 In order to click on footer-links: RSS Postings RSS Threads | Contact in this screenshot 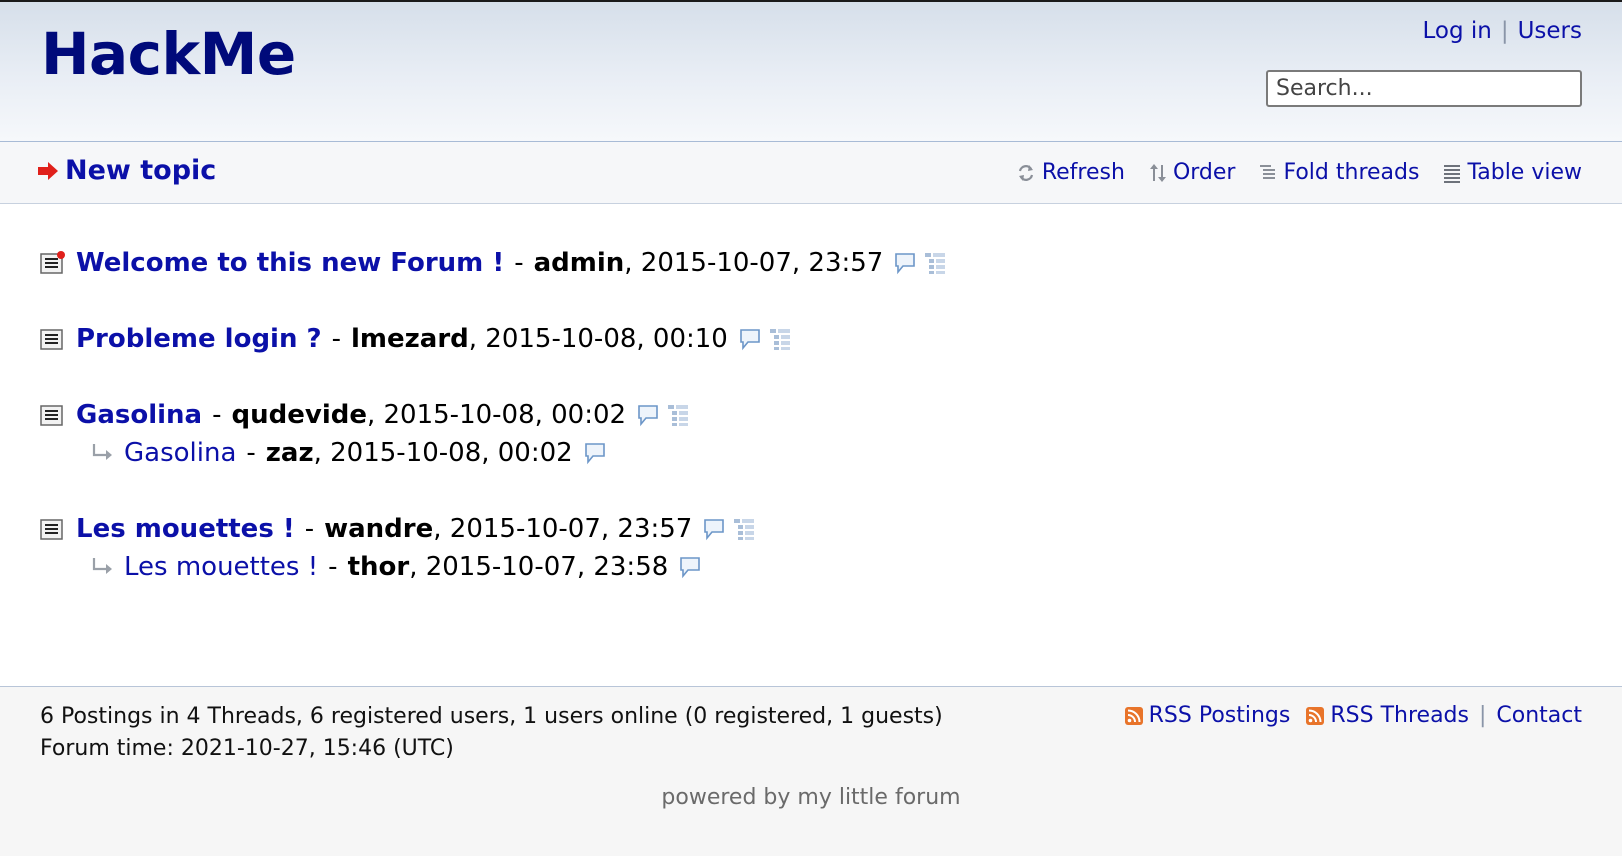, I will do `click(1353, 715)`.